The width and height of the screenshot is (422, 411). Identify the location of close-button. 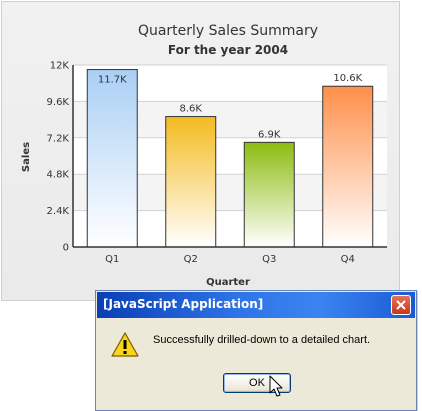
(401, 305).